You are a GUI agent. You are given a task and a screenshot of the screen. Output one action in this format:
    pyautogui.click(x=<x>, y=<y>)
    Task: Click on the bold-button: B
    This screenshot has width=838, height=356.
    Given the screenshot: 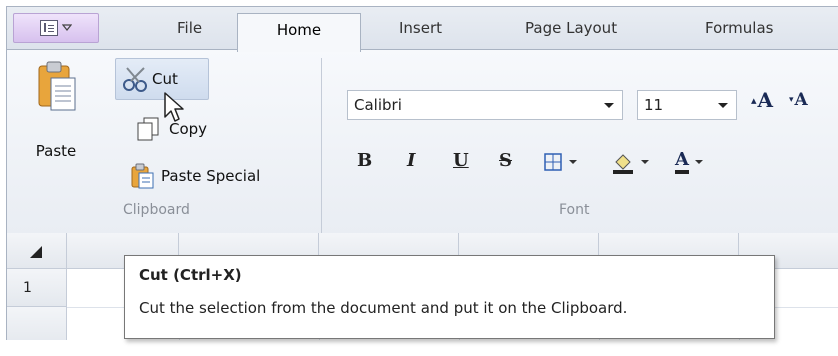 What is the action you would take?
    pyautogui.click(x=364, y=160)
    